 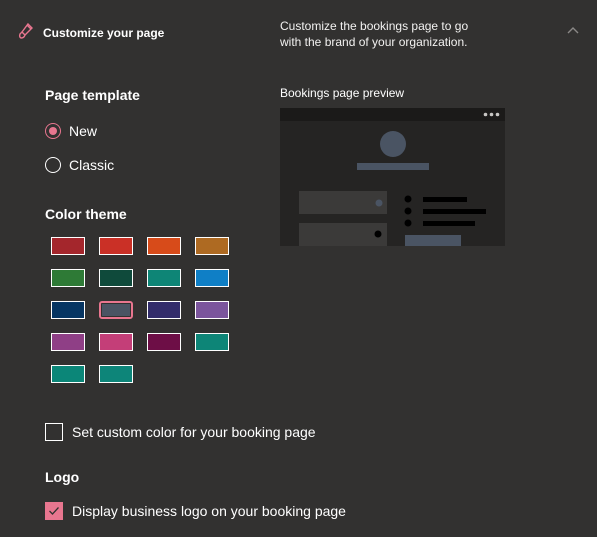 I want to click on radio-label: New, so click(x=83, y=131).